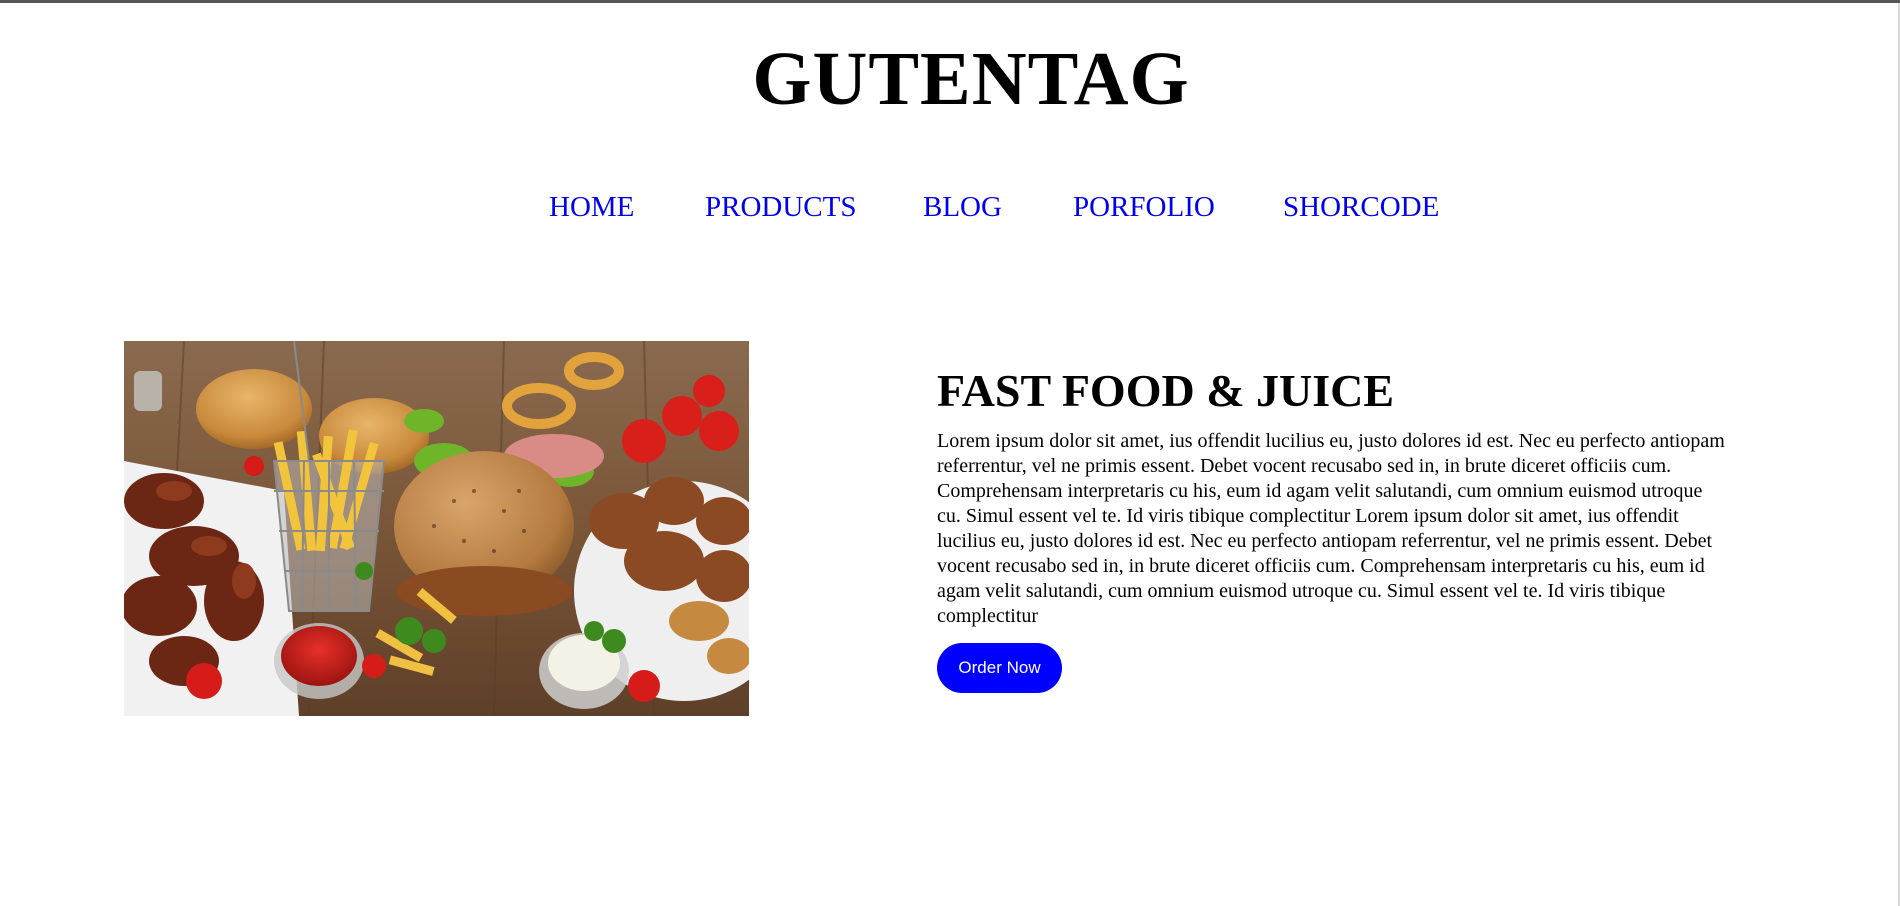 The height and width of the screenshot is (906, 1900). I want to click on nav-link-portfolio: PORFOLIO, so click(1144, 207).